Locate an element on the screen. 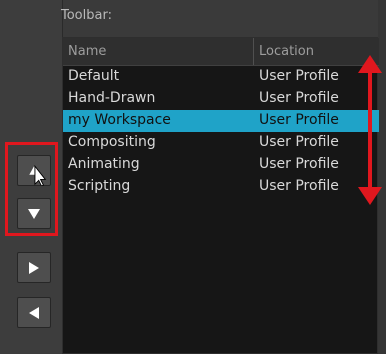 The width and height of the screenshot is (386, 354). move-up-icon is located at coordinates (34, 171).